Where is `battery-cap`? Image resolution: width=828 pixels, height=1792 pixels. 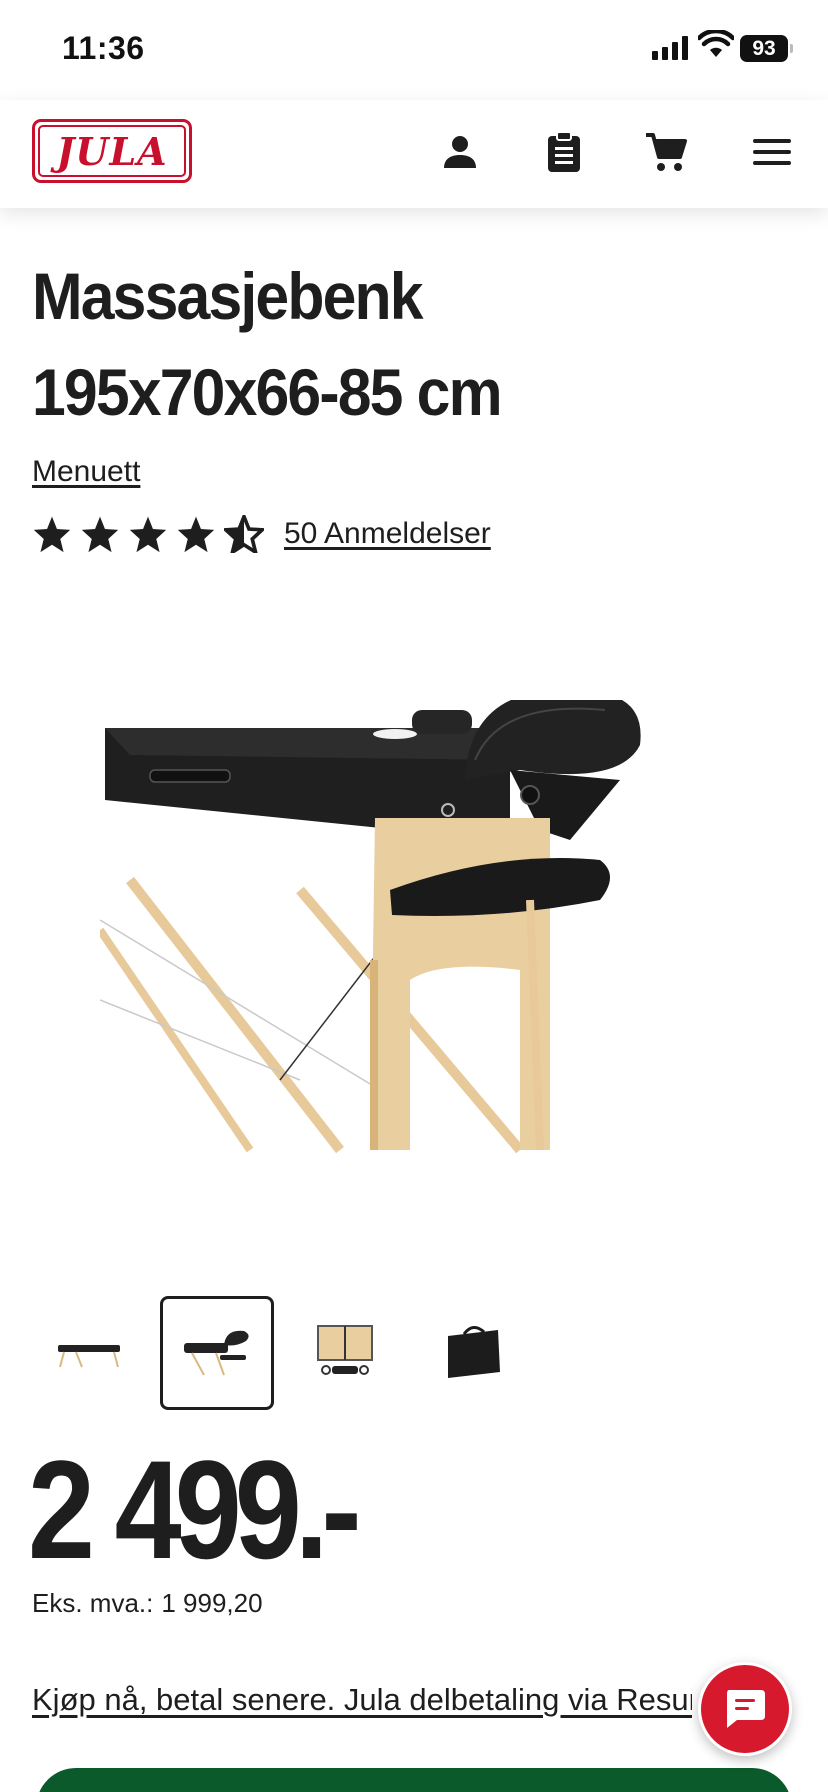 battery-cap is located at coordinates (791, 48).